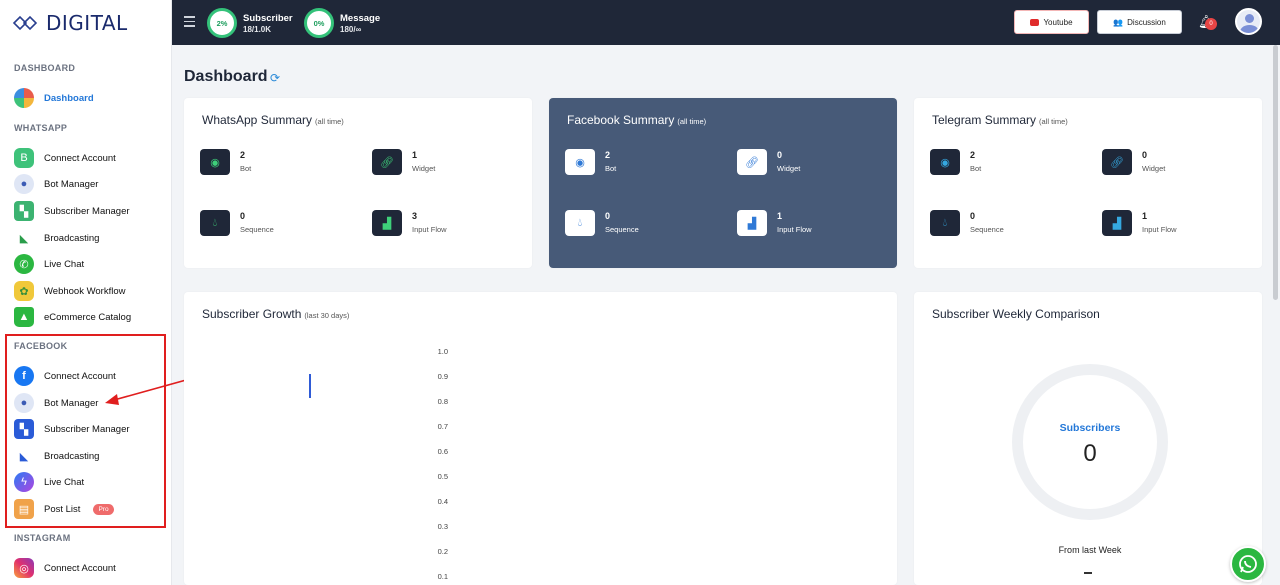 The height and width of the screenshot is (585, 1280). I want to click on sidebar-item-wa-webhook-workflow: ✿ Webhook Workflow, so click(89, 291).